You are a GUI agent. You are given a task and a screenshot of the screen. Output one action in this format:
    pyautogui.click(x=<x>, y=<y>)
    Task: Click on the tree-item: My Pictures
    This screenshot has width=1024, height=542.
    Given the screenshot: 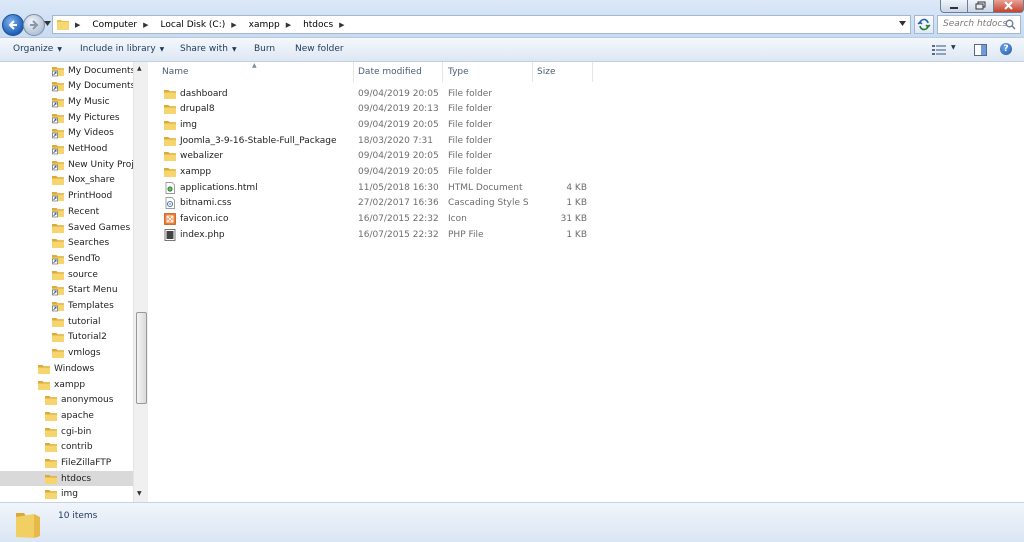 What is the action you would take?
    pyautogui.click(x=86, y=117)
    